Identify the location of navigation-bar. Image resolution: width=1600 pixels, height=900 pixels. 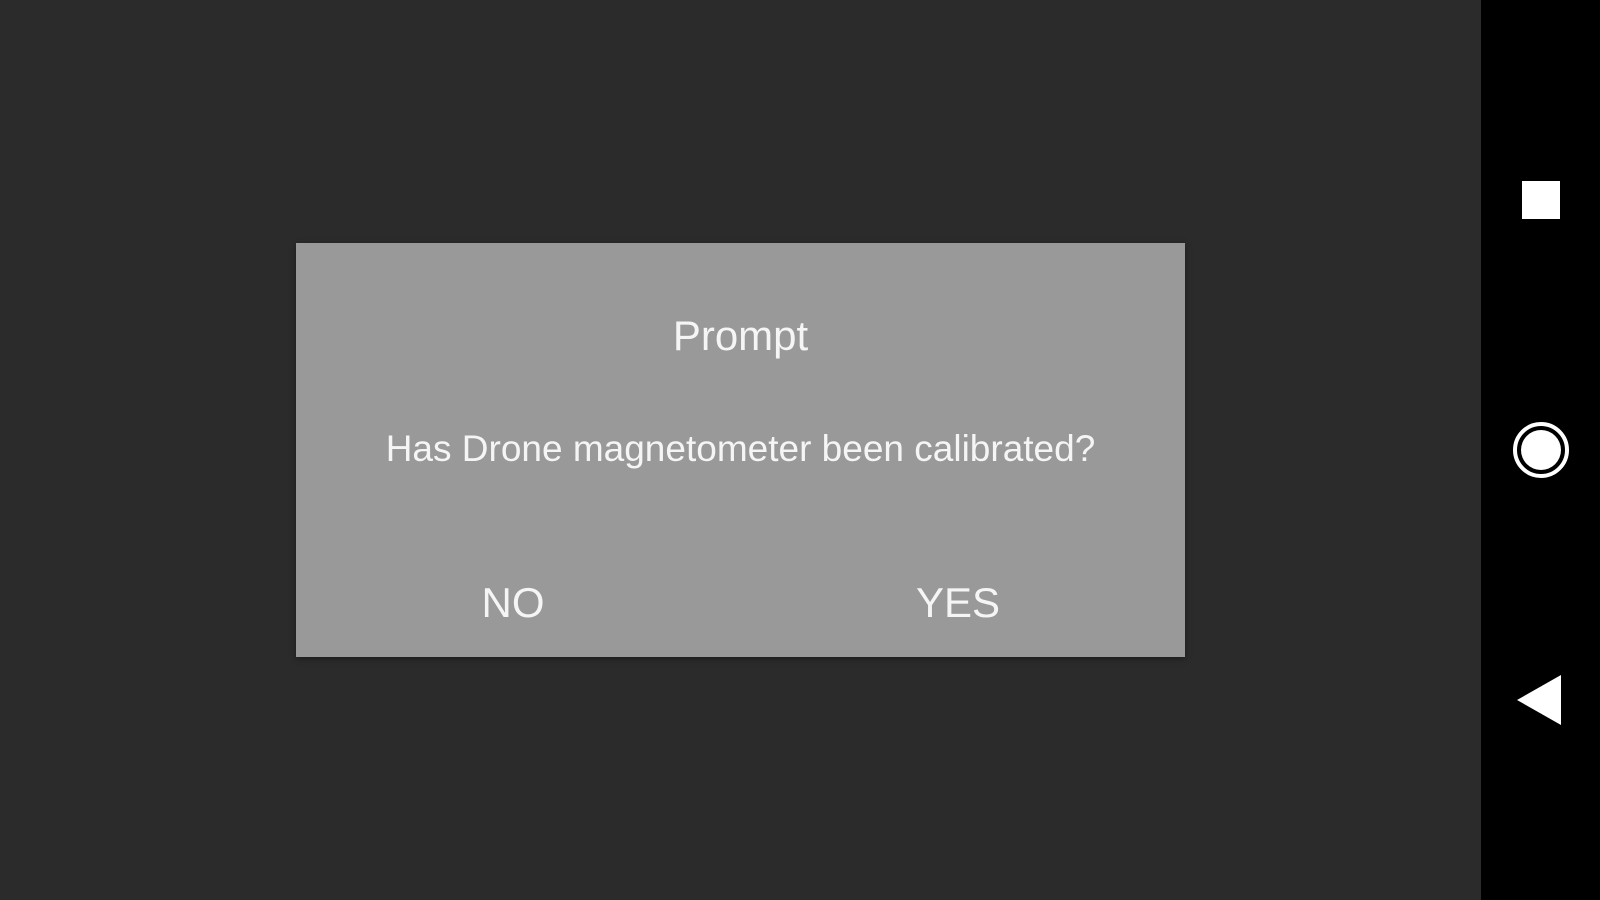
(1540, 450).